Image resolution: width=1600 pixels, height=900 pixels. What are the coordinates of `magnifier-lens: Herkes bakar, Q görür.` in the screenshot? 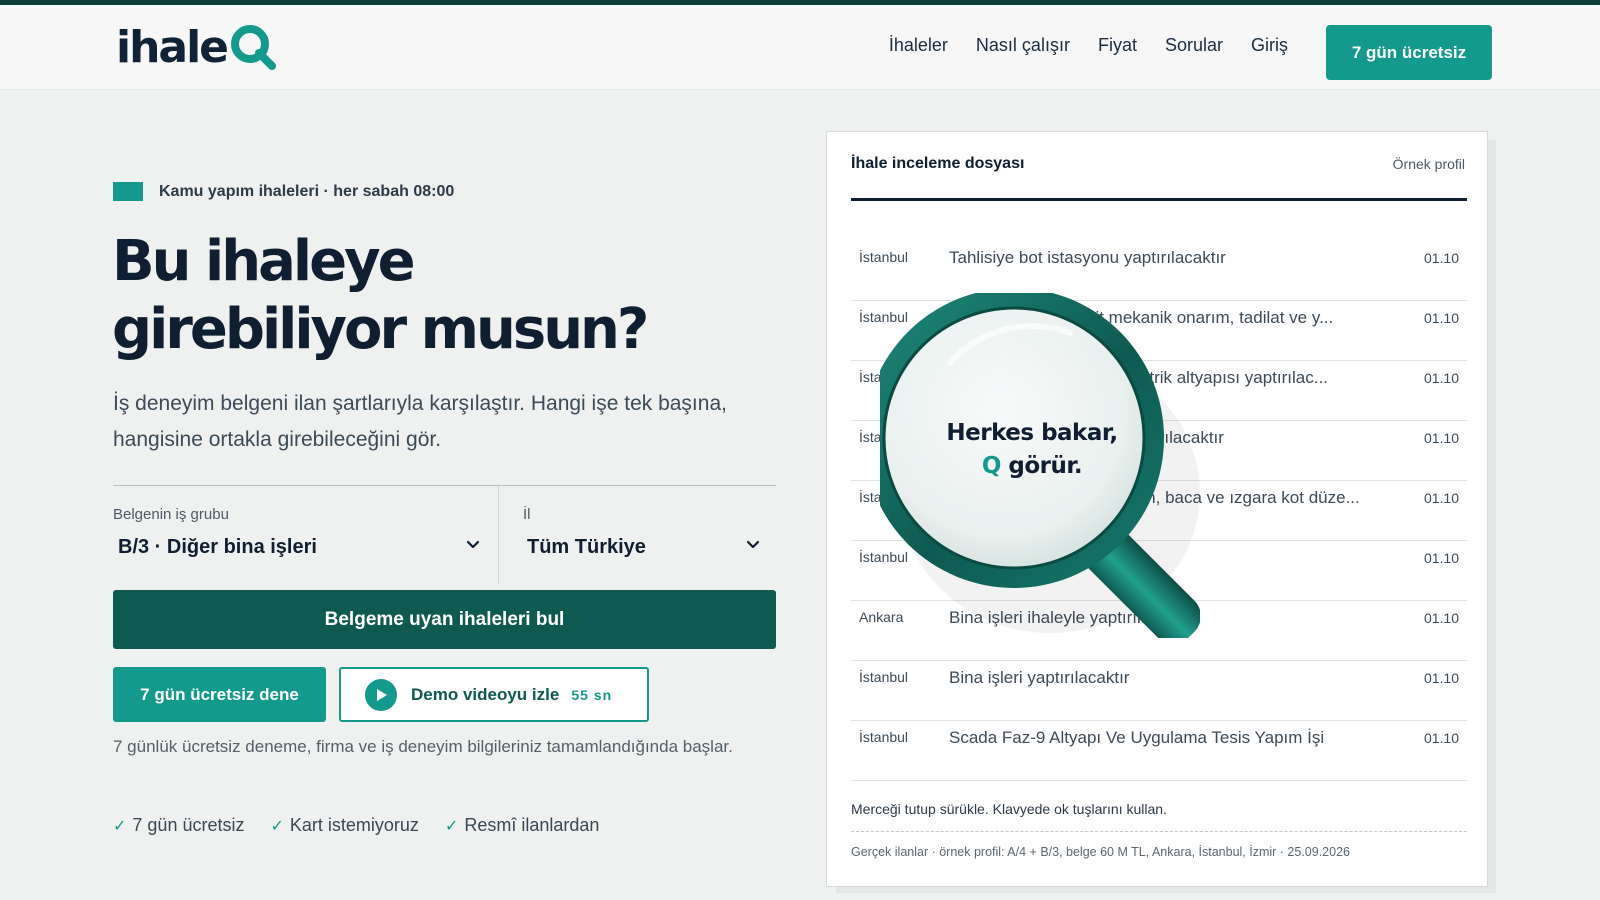 It's located at (1032, 466).